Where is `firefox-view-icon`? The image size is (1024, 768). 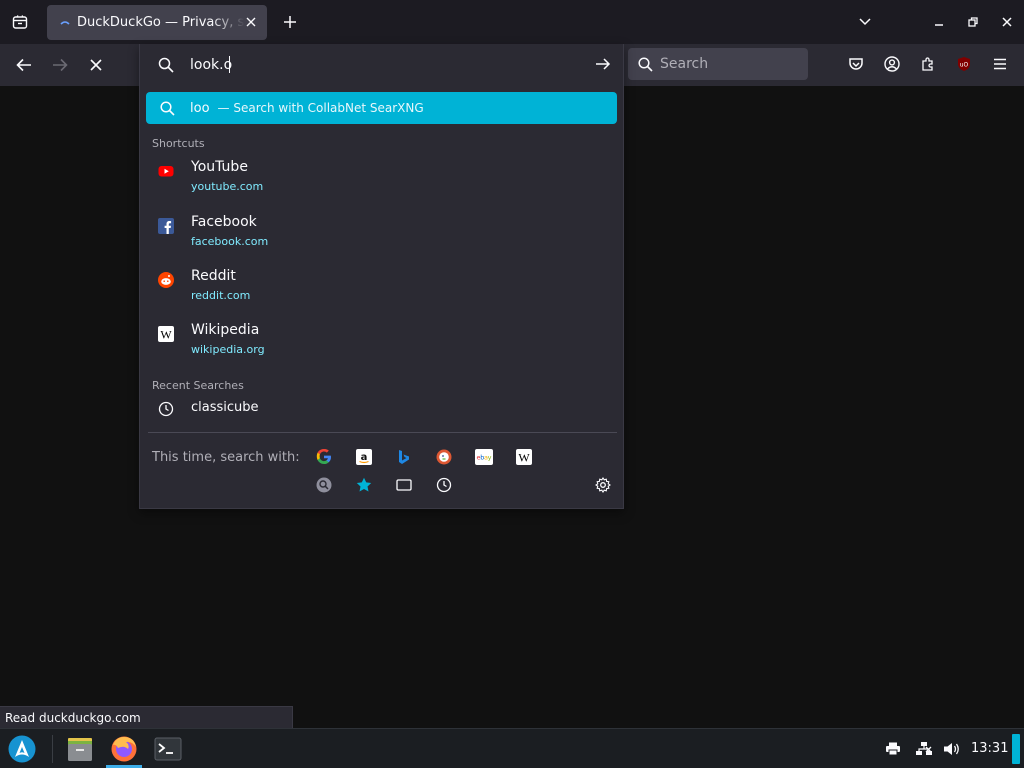 firefox-view-icon is located at coordinates (20, 22).